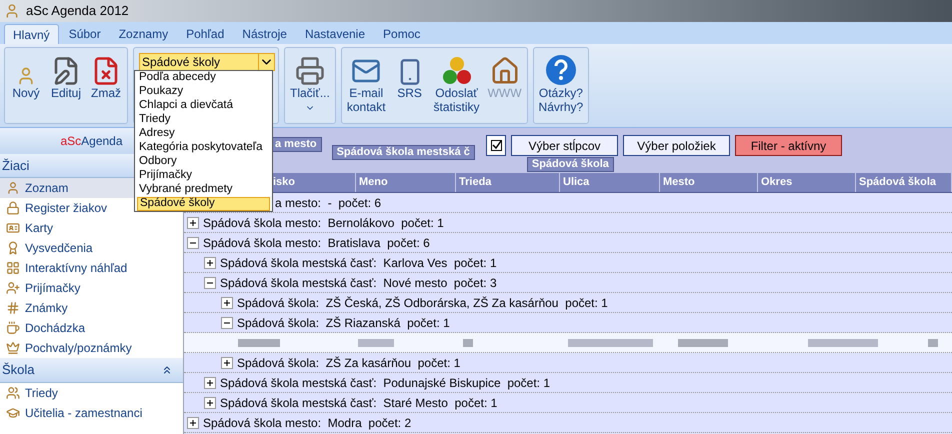 The width and height of the screenshot is (952, 434). What do you see at coordinates (13, 328) in the screenshot?
I see `cup-icon` at bounding box center [13, 328].